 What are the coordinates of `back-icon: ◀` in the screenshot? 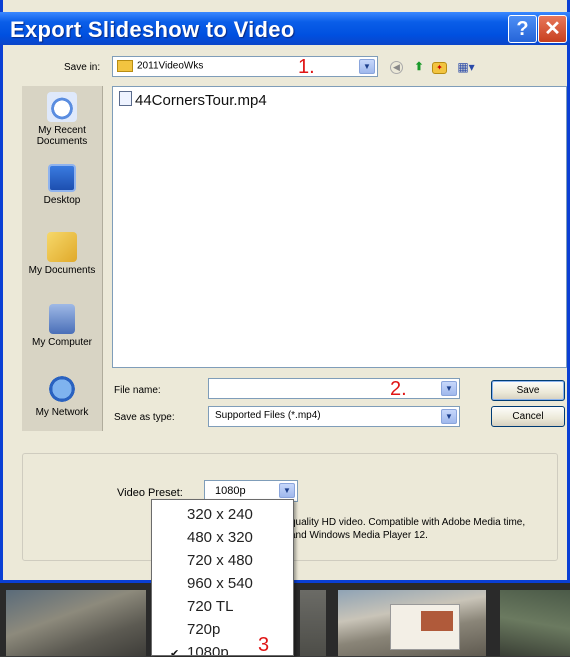 It's located at (396, 67).